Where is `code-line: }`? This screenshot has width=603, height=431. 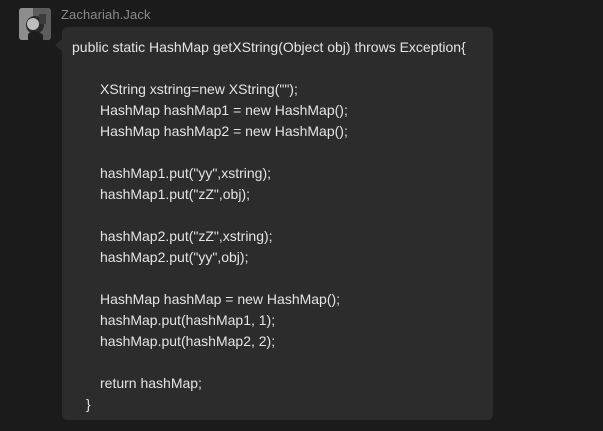 code-line: } is located at coordinates (88, 404).